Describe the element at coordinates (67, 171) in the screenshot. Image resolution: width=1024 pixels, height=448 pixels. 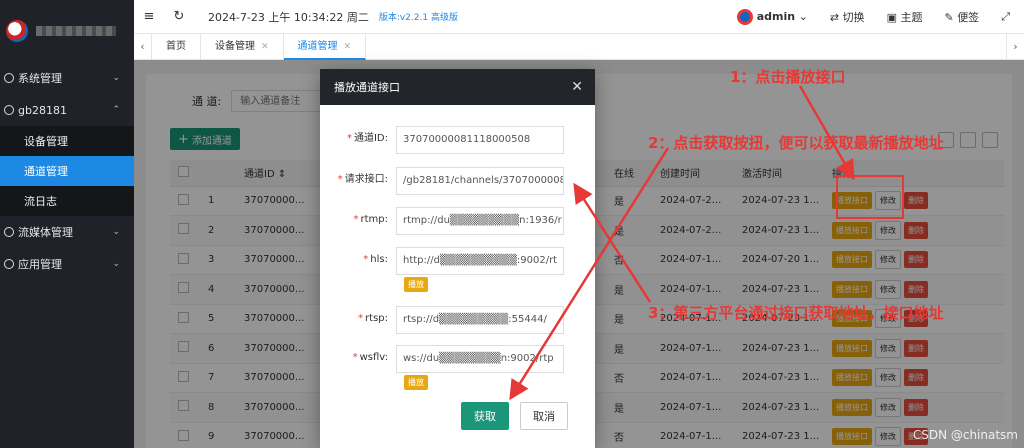
I see `sidebar-sub-channel: 通道管理` at that location.